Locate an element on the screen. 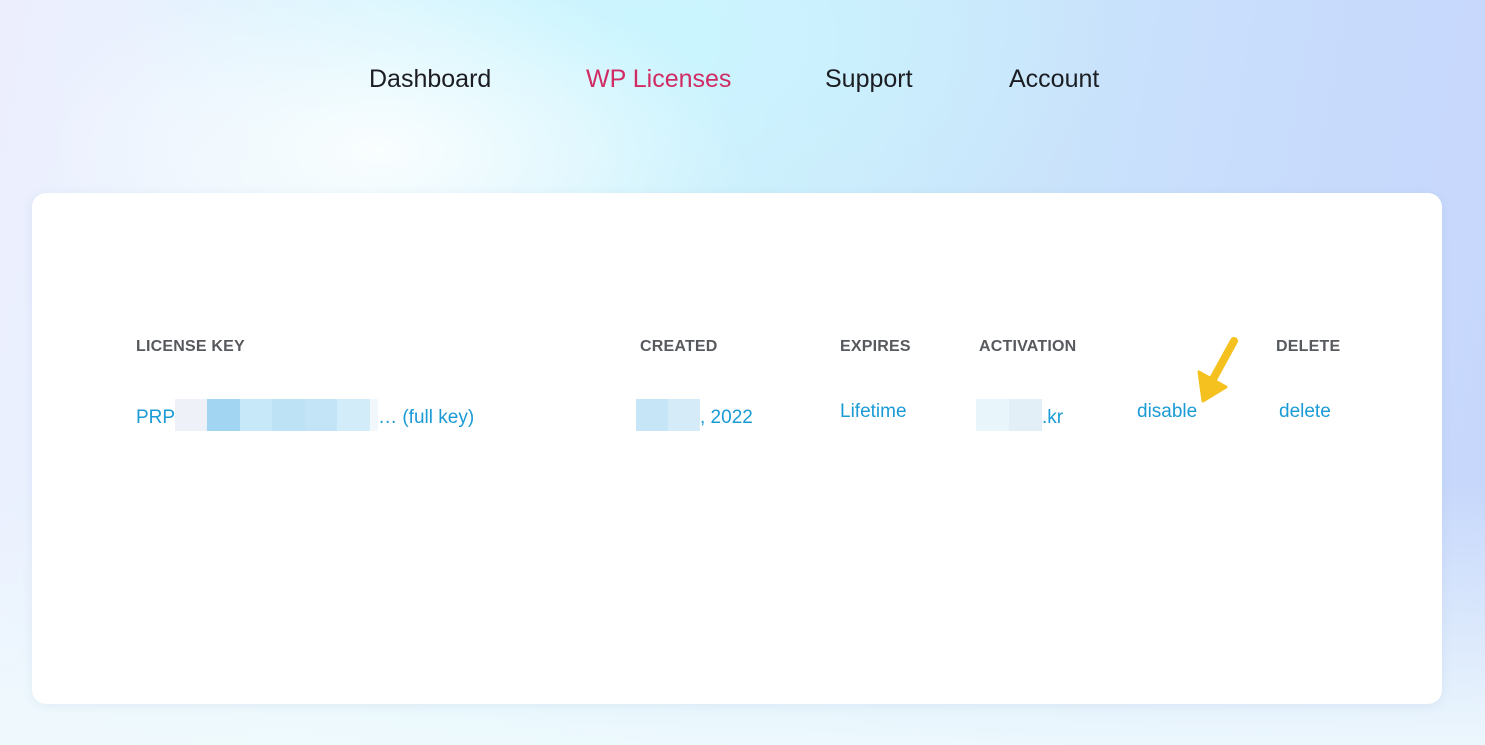  license-key-link: PRP … (full key) is located at coordinates (305, 415).